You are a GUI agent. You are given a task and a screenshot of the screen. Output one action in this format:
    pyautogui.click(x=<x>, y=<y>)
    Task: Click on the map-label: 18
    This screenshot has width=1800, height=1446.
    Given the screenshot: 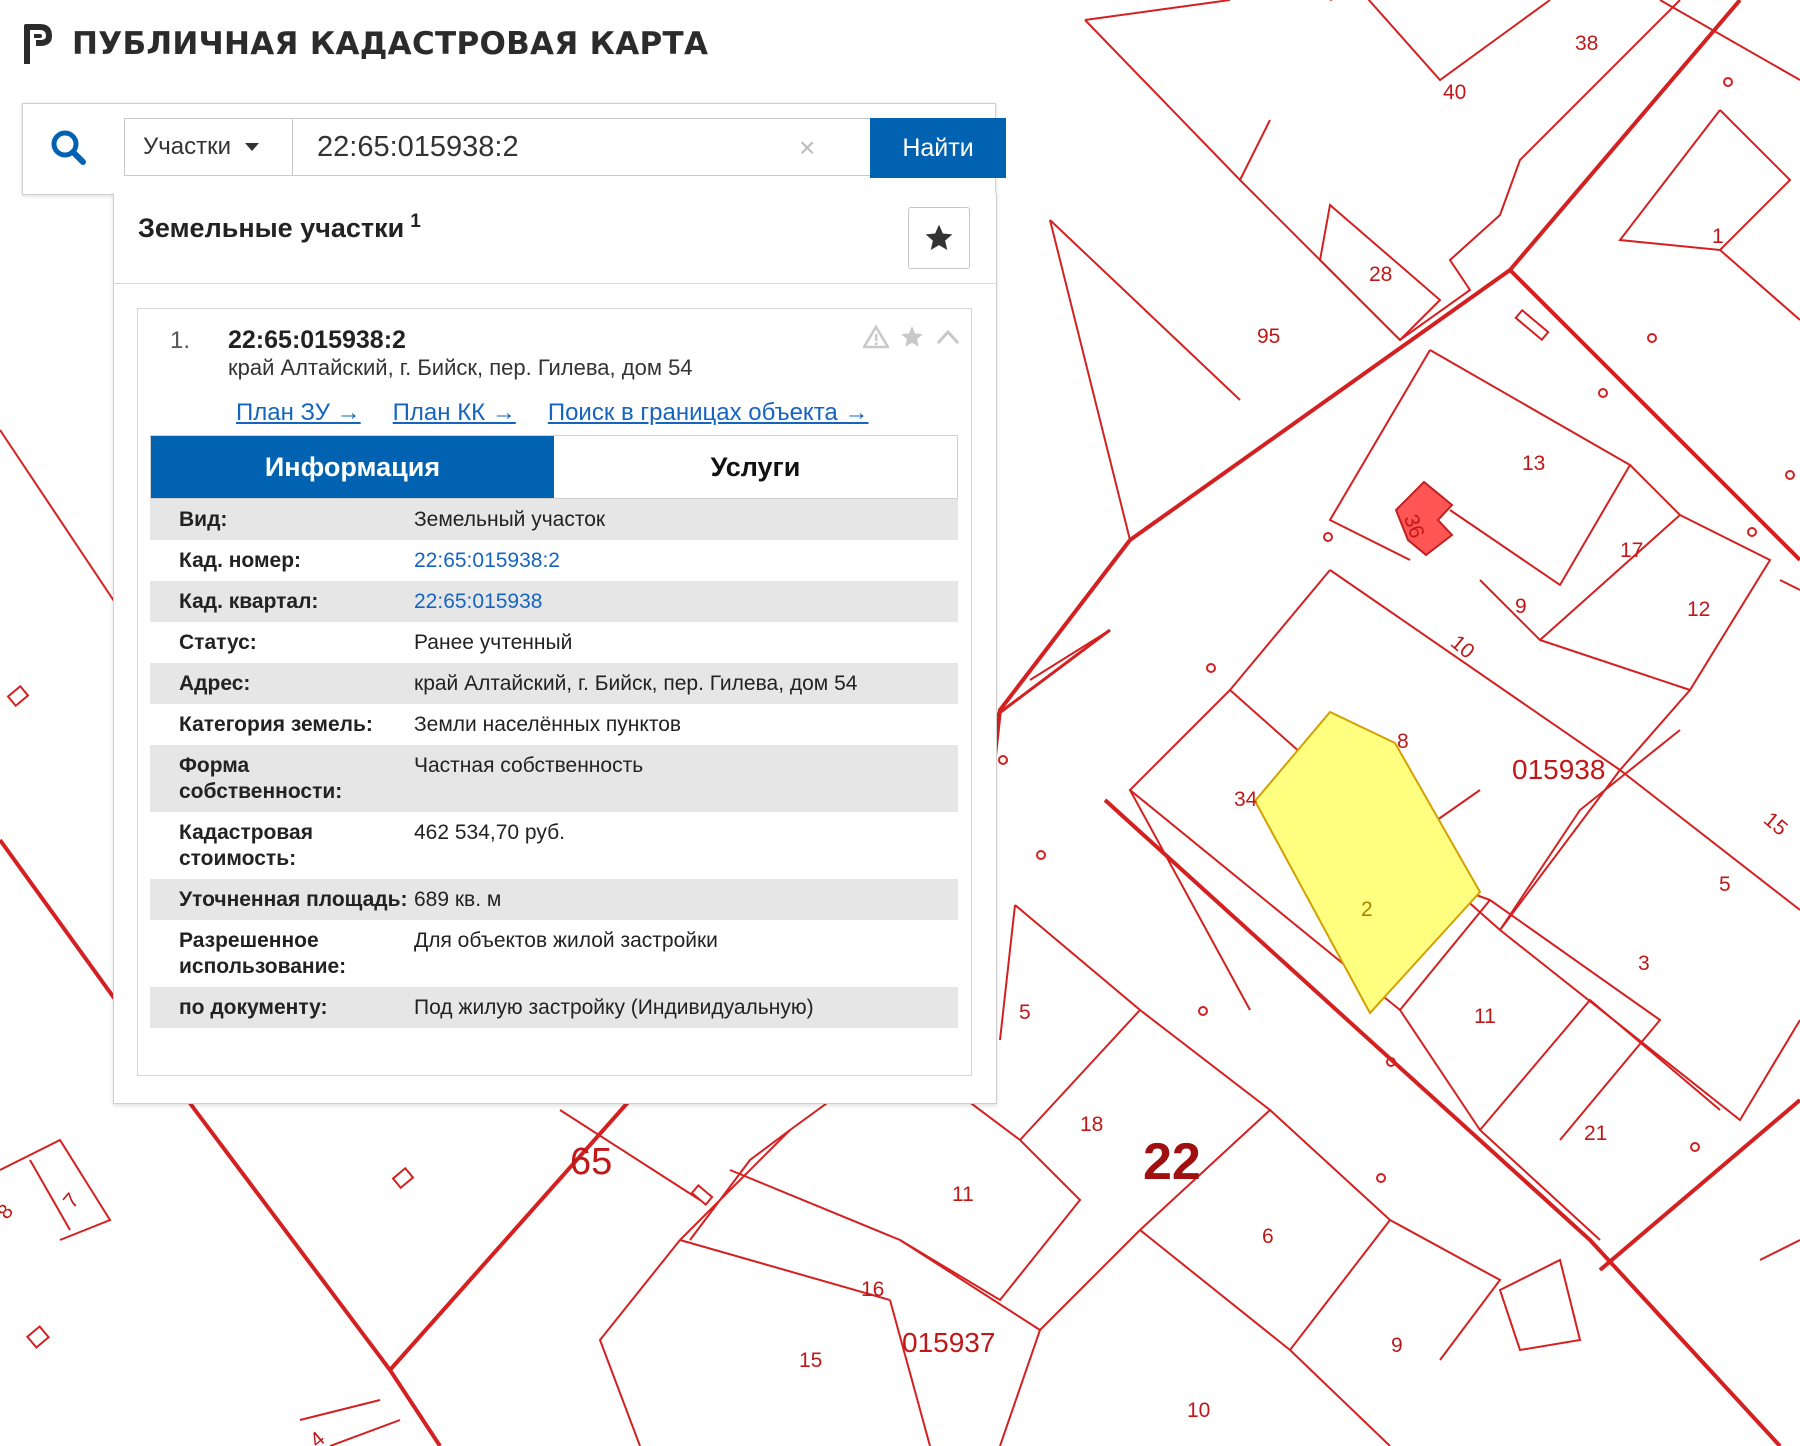 What is the action you would take?
    pyautogui.click(x=1091, y=1124)
    